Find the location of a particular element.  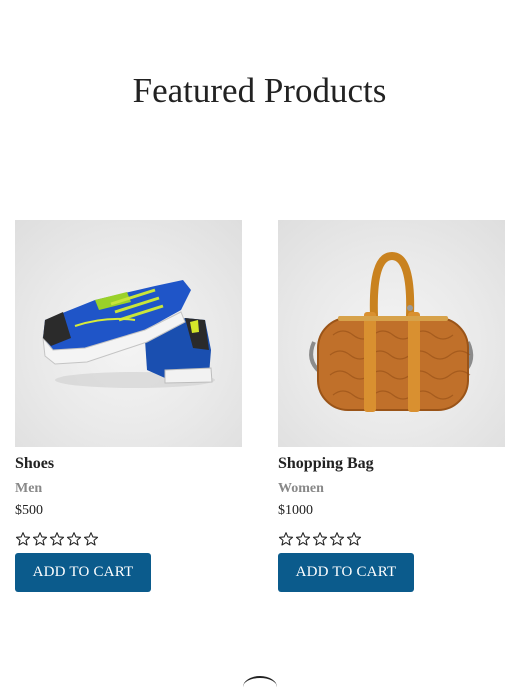

product-name: Shoes is located at coordinates (34, 464).